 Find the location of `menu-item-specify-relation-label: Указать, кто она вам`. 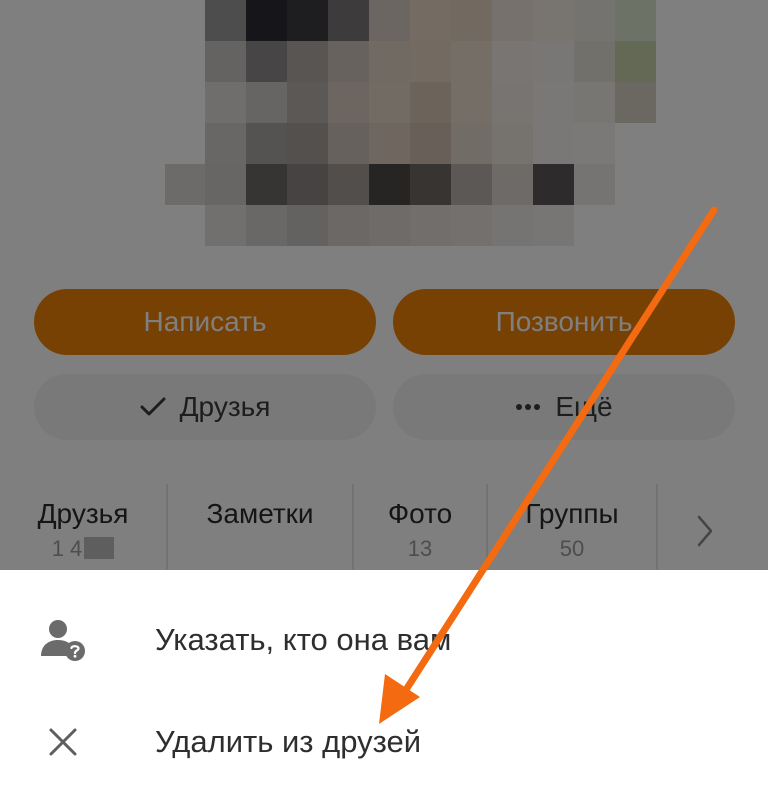

menu-item-specify-relation-label: Указать, кто она вам is located at coordinates (303, 639).